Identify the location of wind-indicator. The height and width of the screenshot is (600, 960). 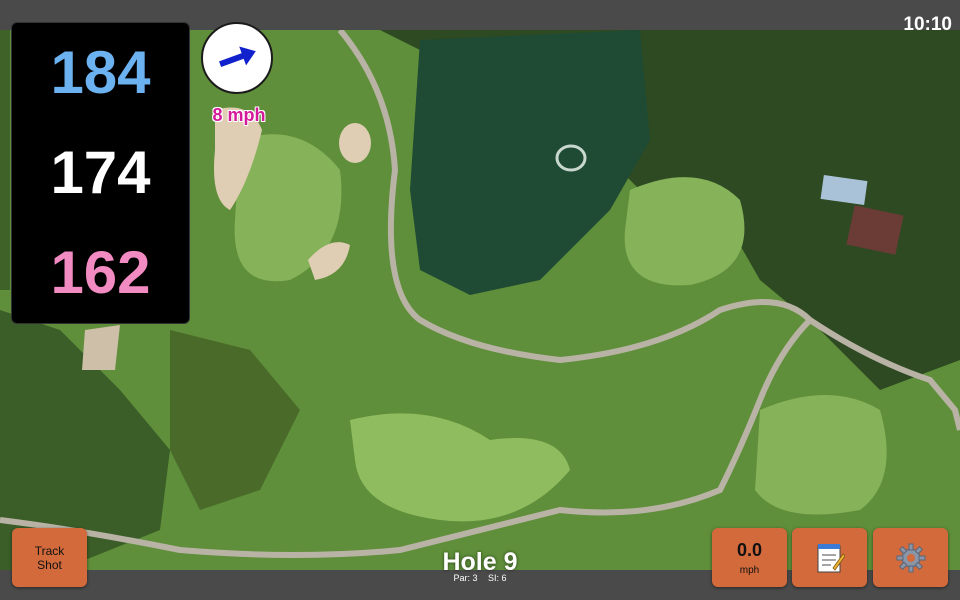
(237, 58).